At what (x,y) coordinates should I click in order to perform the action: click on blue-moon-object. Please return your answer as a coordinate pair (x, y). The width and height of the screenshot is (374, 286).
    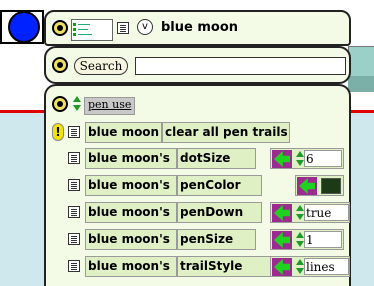
    Looking at the image, I should click on (24, 27).